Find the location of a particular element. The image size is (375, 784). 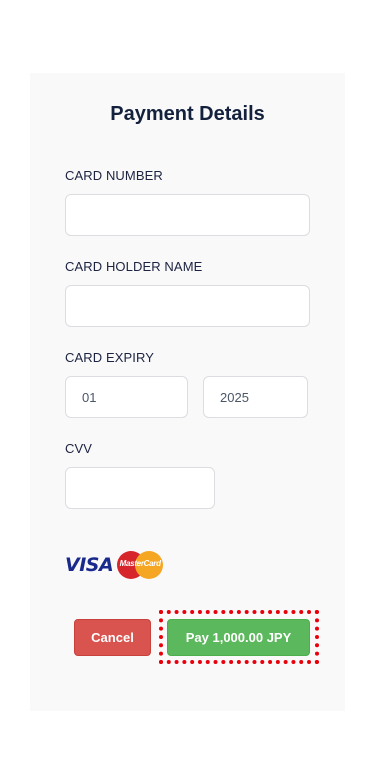

card-expiry-label: CARD EXPIRY is located at coordinates (109, 357).